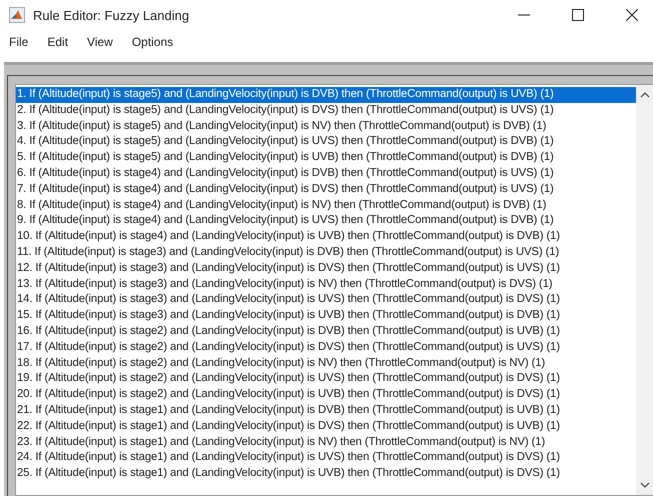 This screenshot has height=496, width=653. What do you see at coordinates (326, 395) in the screenshot?
I see `rule-item: 20. If (Altitude(input) is stage2) and (LandingVelocity(input) is UVB) then (ThrottleCommand(output) is DVS) (1)` at bounding box center [326, 395].